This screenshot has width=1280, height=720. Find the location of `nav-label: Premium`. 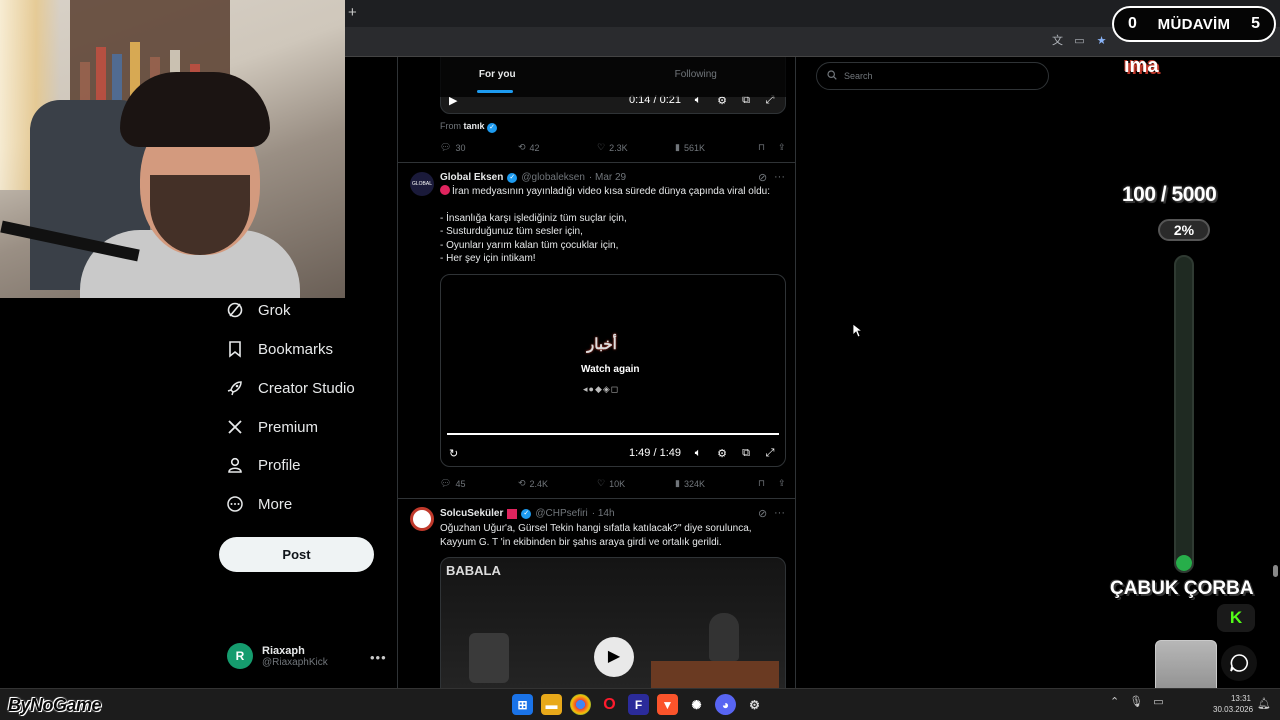

nav-label: Premium is located at coordinates (288, 427).